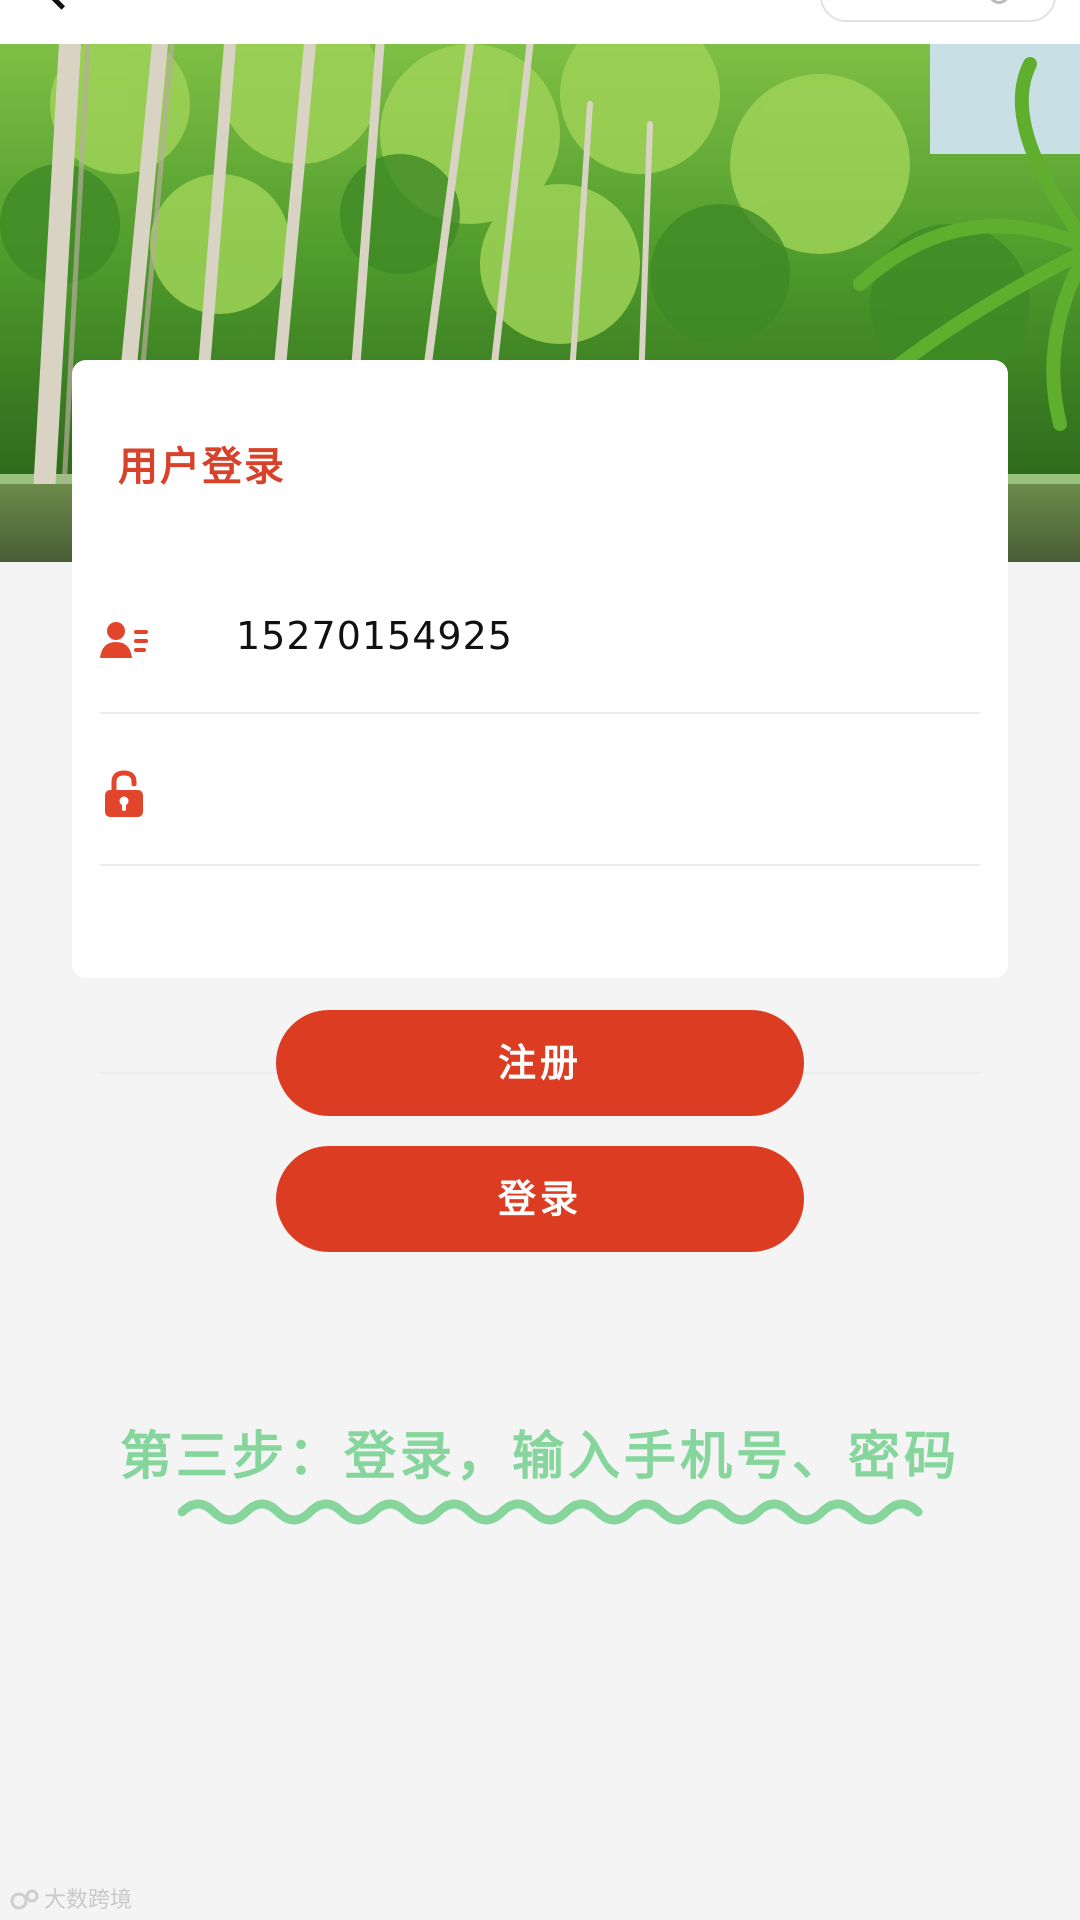  I want to click on login-button: 登录, so click(540, 1199).